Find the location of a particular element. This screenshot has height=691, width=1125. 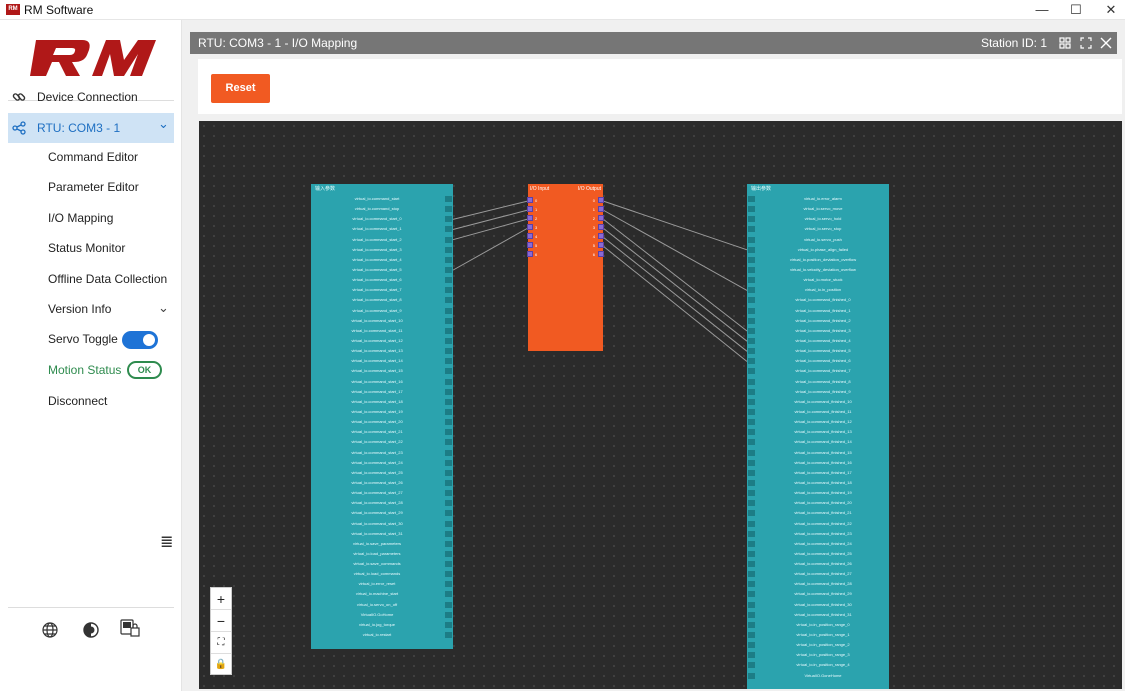

fullscreen-icon is located at coordinates (1086, 43).